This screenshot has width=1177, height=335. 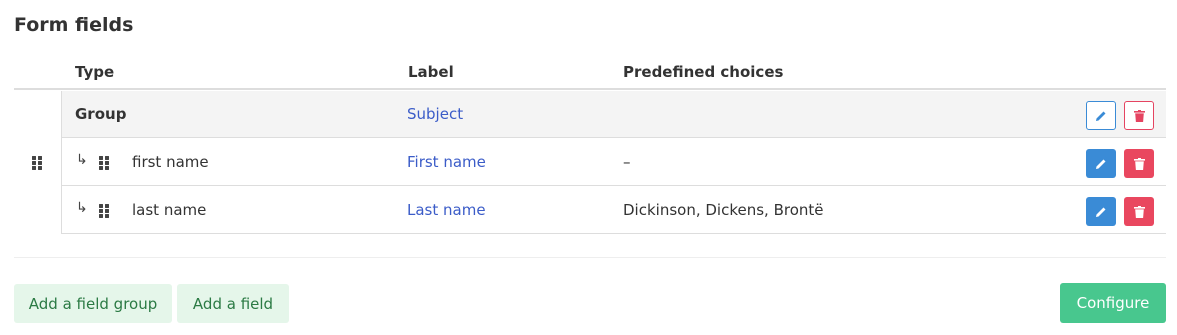 I want to click on form-fields-title: Form fields, so click(x=74, y=25).